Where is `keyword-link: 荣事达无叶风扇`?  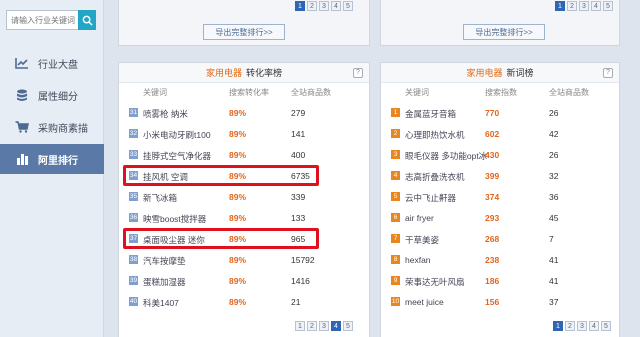
keyword-link: 荣事达无叶风扇 is located at coordinates (435, 282).